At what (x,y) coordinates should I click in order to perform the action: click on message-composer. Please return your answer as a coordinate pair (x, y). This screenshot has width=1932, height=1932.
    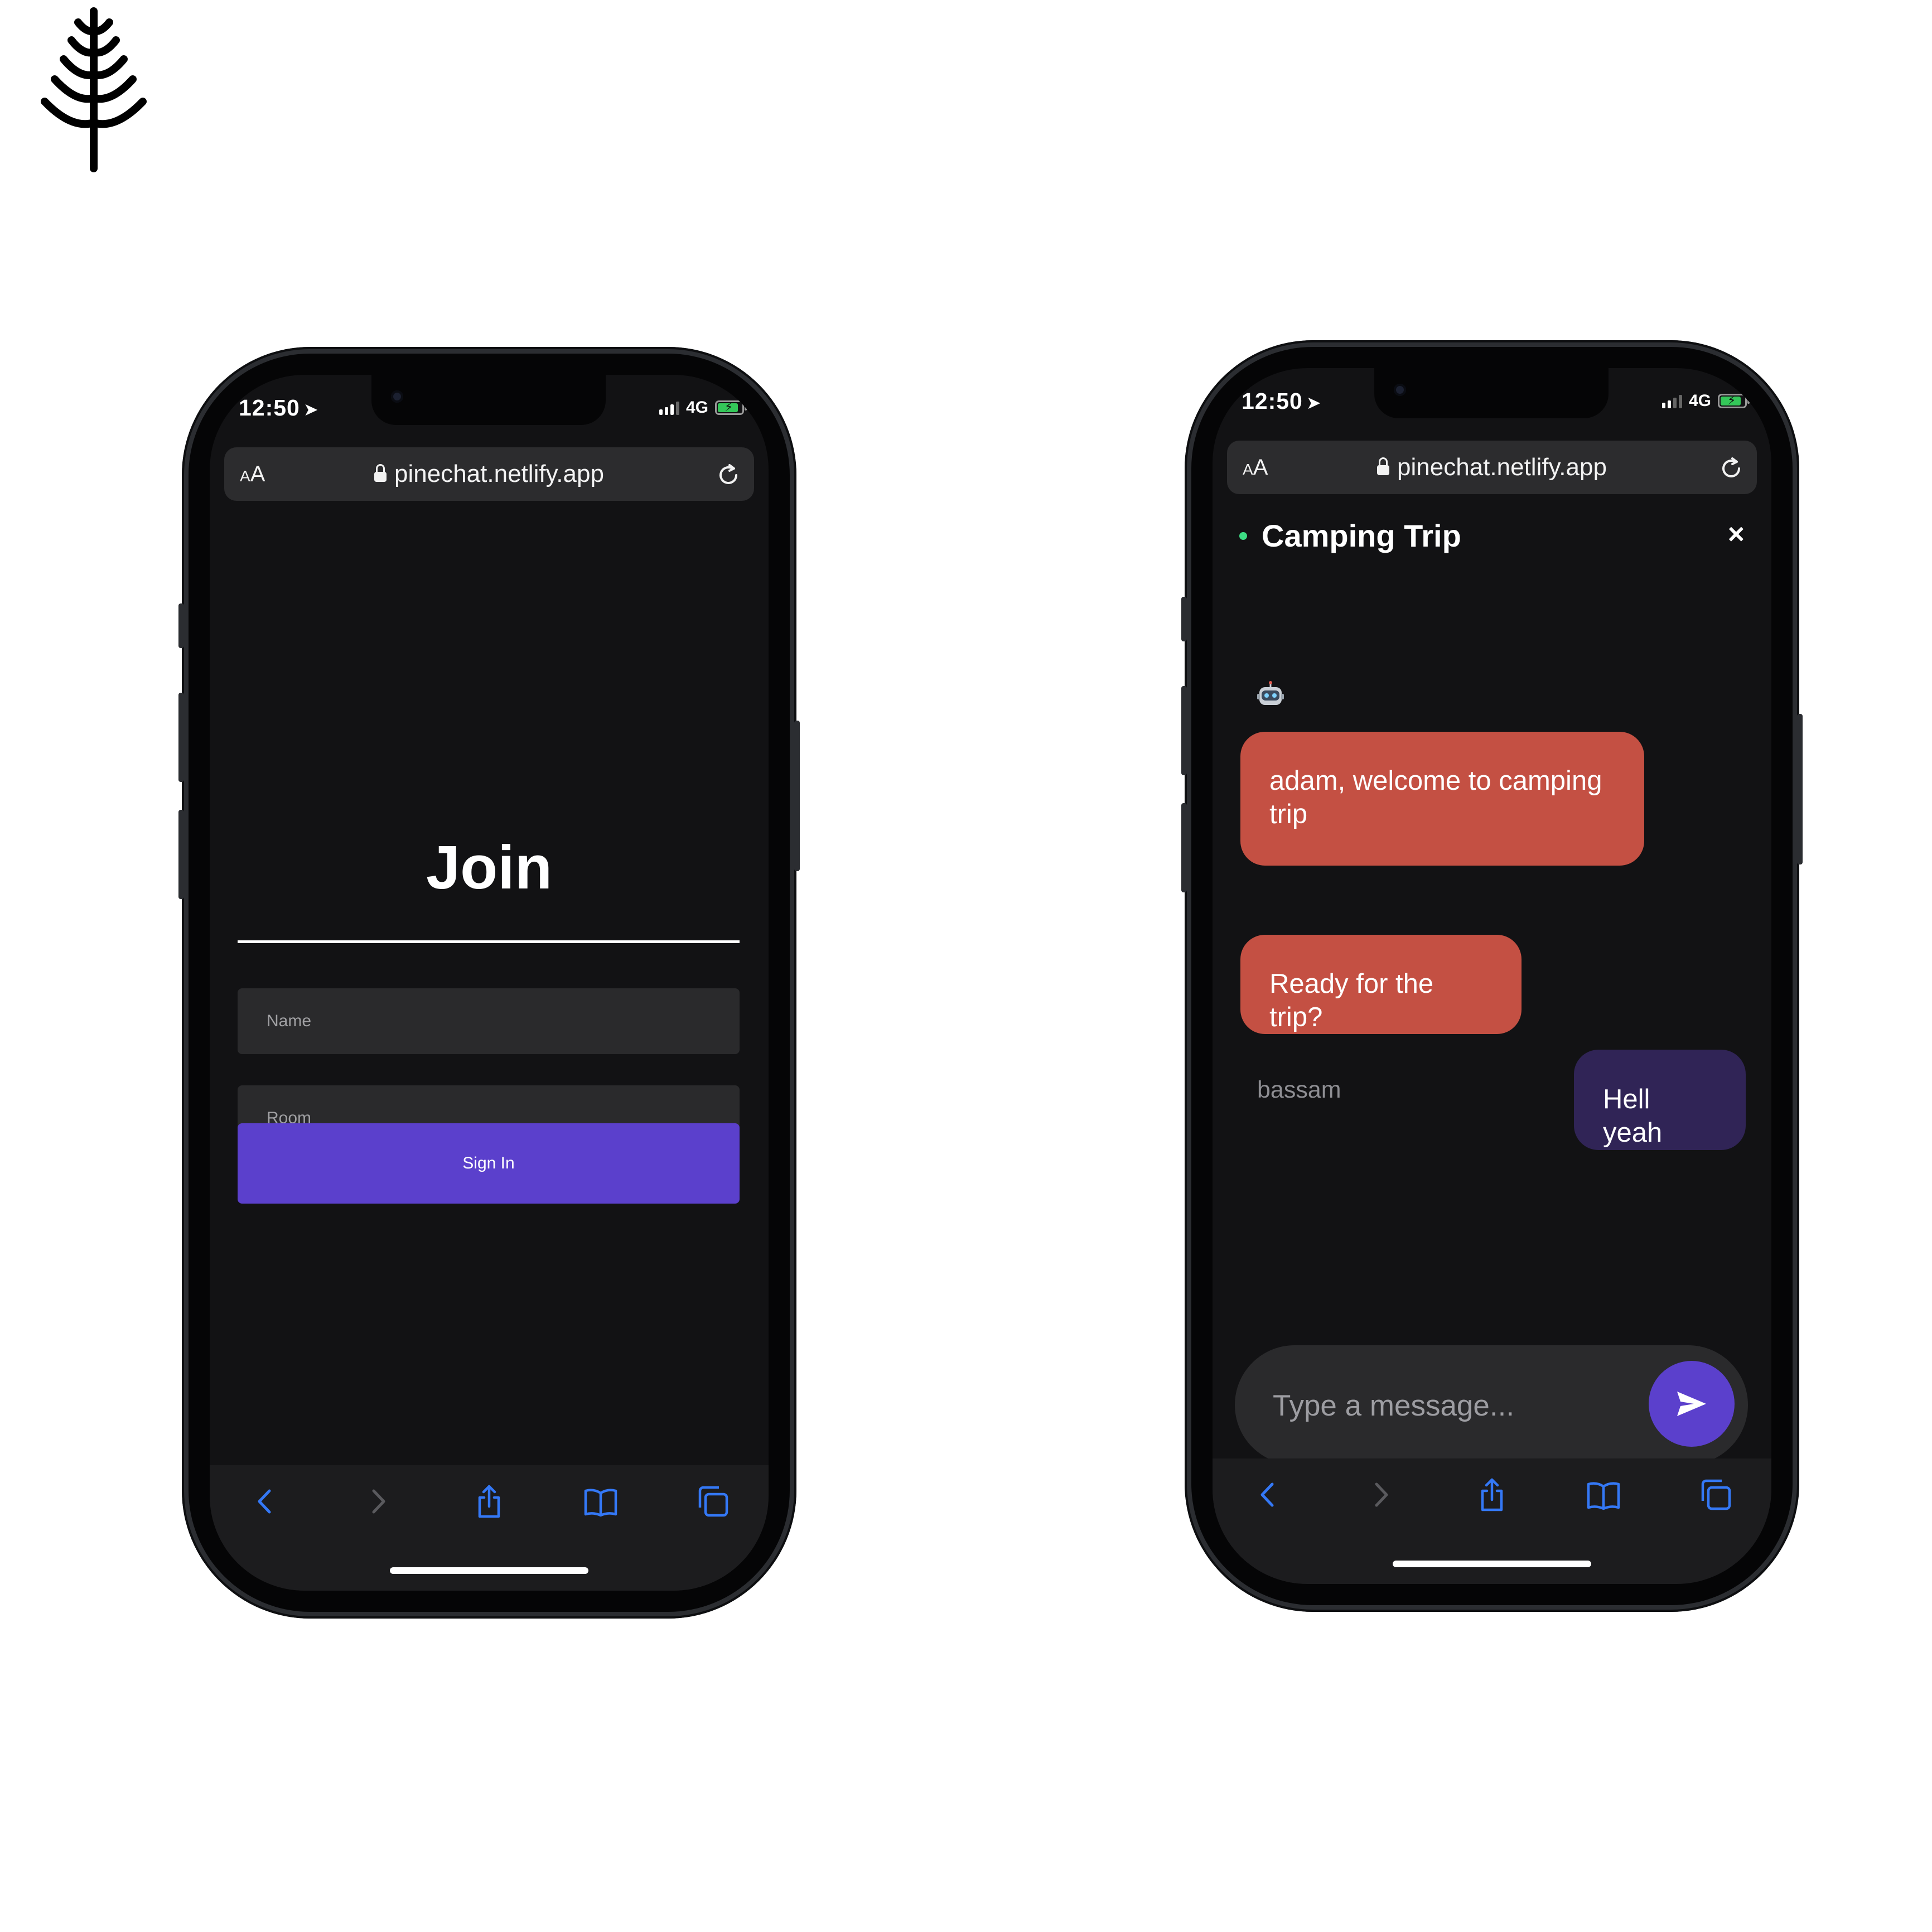
    Looking at the image, I should click on (1491, 1405).